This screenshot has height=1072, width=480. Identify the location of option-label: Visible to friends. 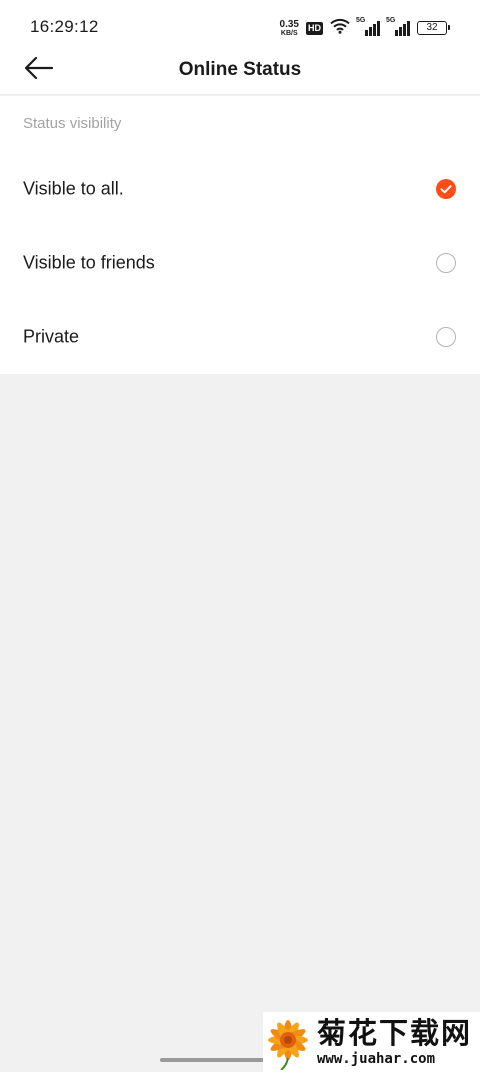
(89, 262).